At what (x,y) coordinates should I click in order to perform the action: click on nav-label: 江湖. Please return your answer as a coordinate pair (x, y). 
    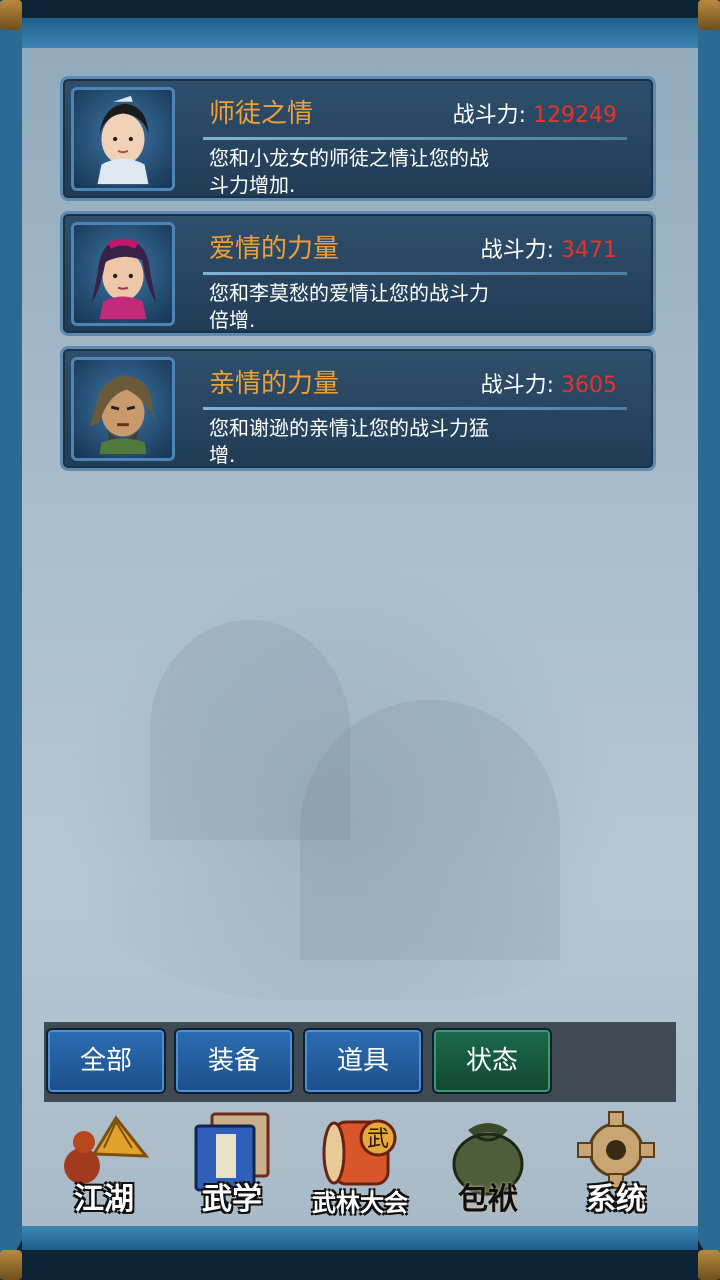
    Looking at the image, I should click on (104, 1199).